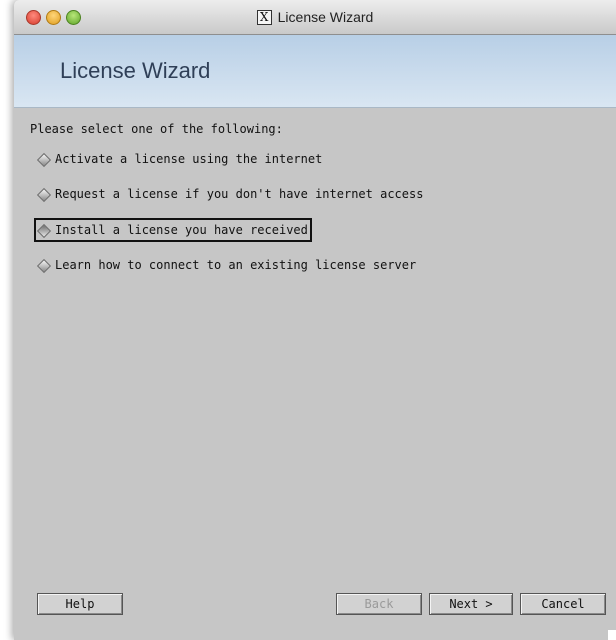 The height and width of the screenshot is (640, 616). I want to click on title-bar: X License Wizard, so click(315, 17).